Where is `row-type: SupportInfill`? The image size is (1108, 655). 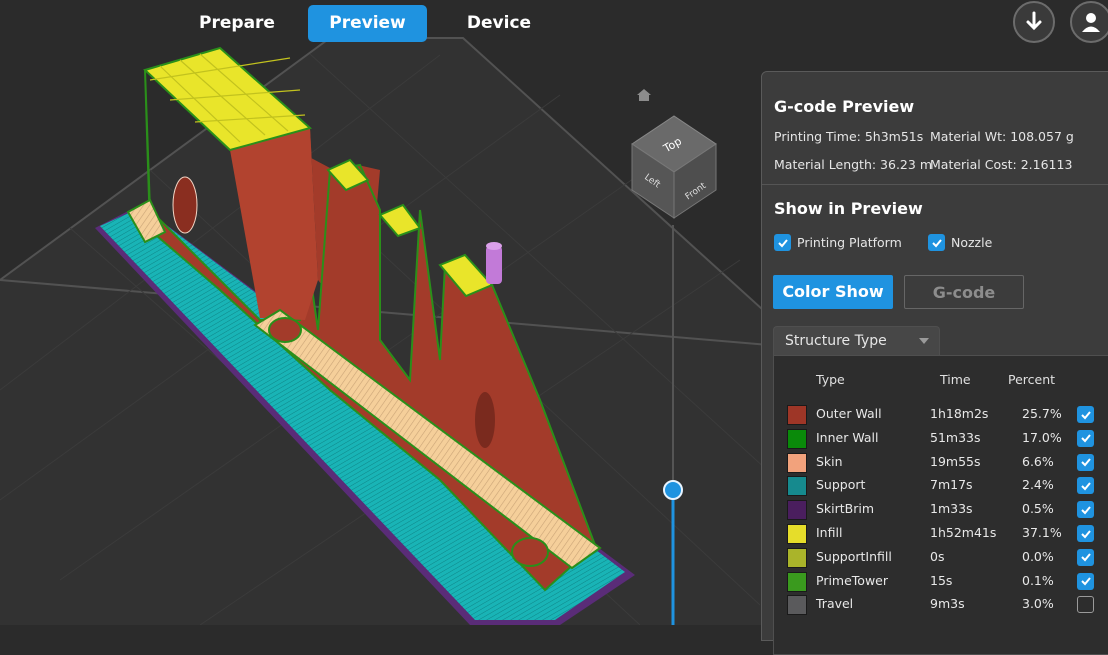
row-type: SupportInfill is located at coordinates (854, 556).